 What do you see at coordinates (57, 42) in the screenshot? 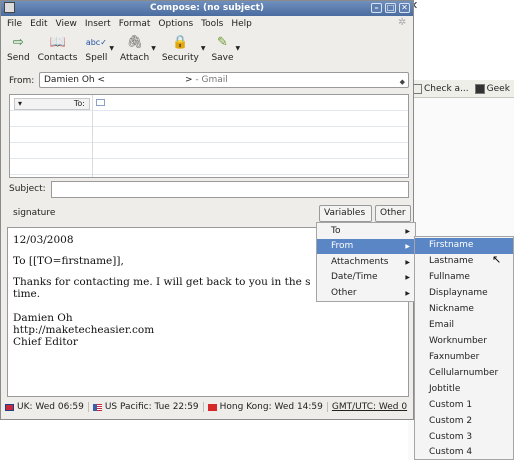
I see `contacts-book-icon: 📖` at bounding box center [57, 42].